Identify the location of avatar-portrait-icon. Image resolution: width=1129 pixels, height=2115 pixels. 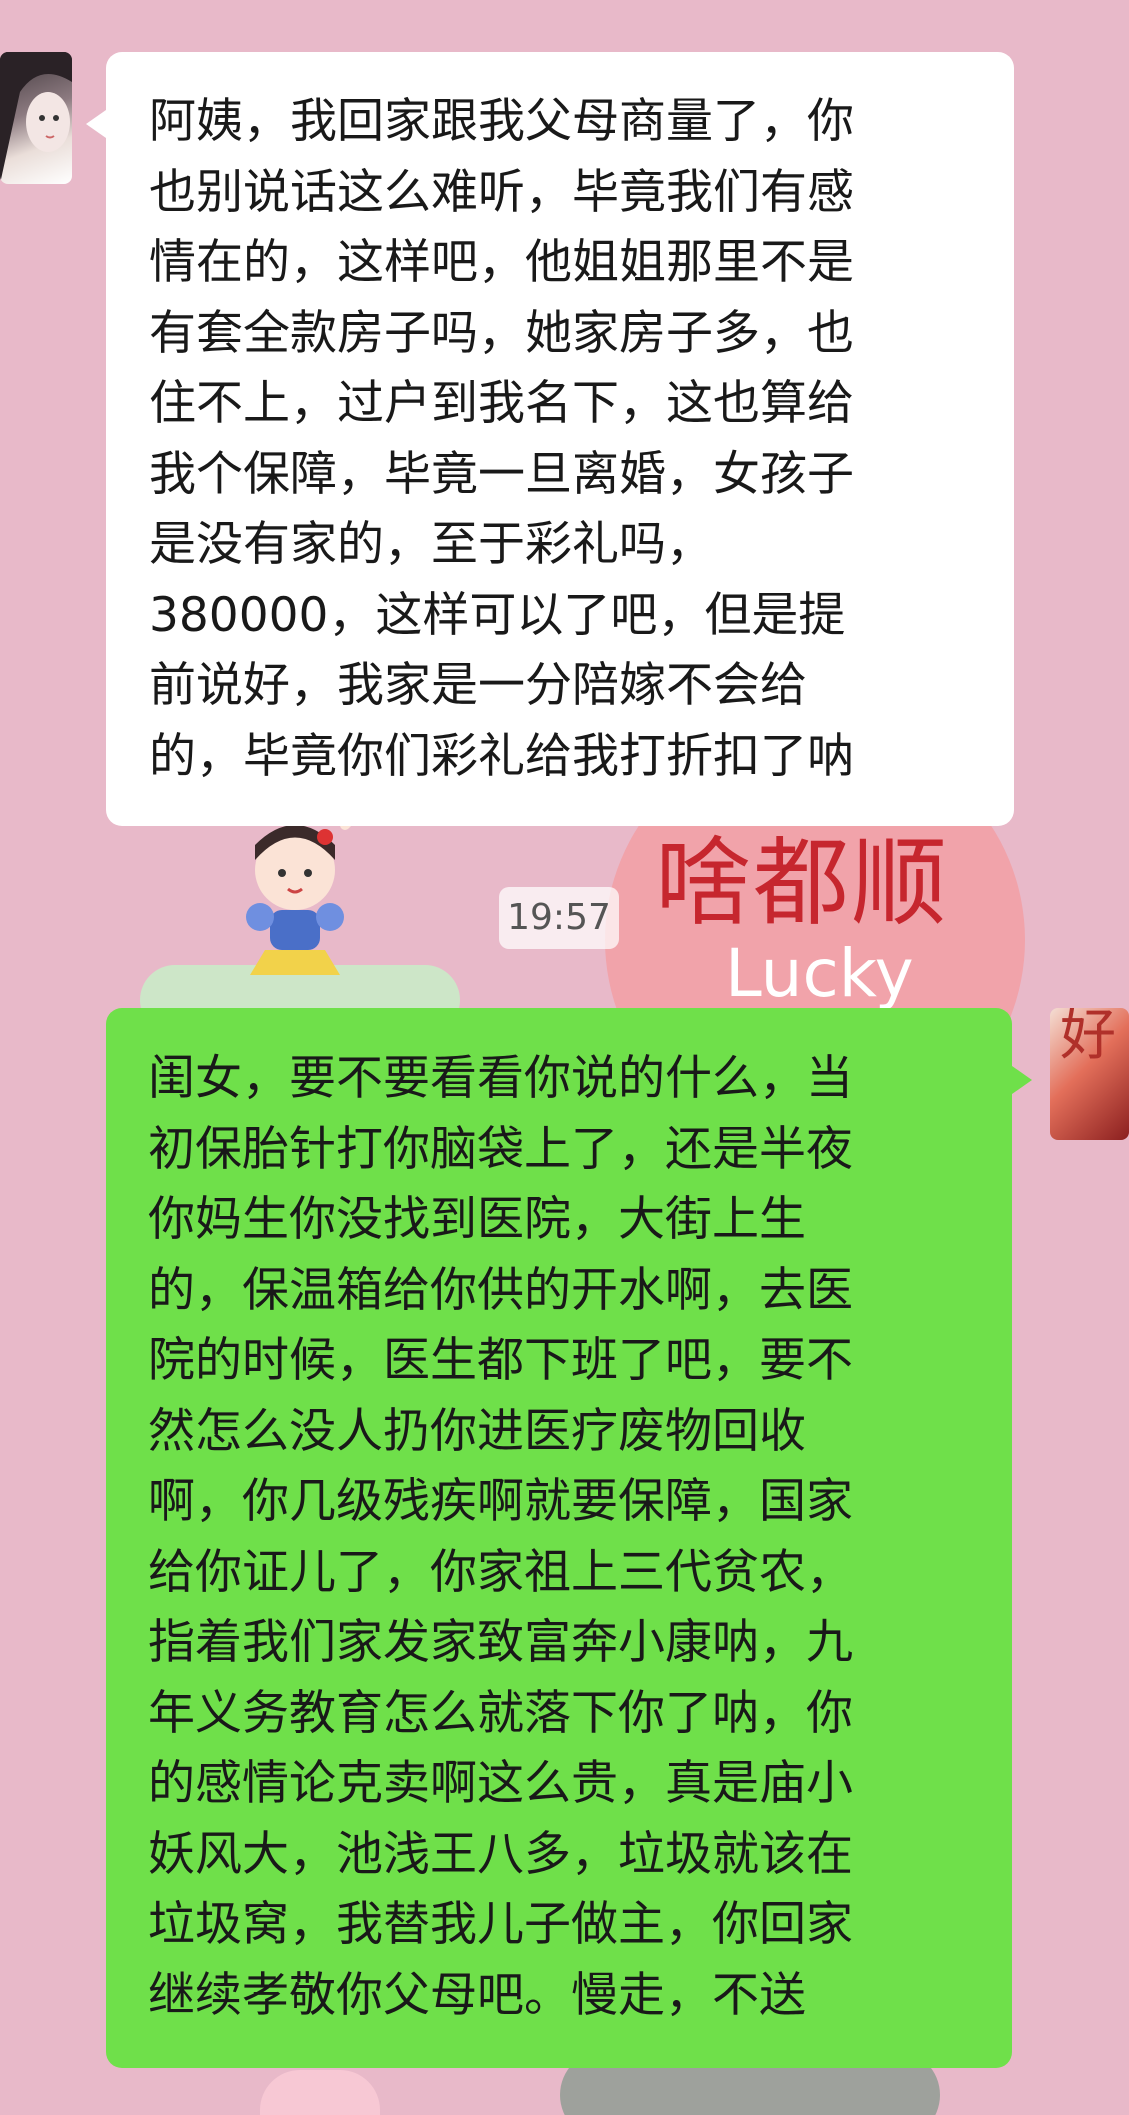
(36, 118).